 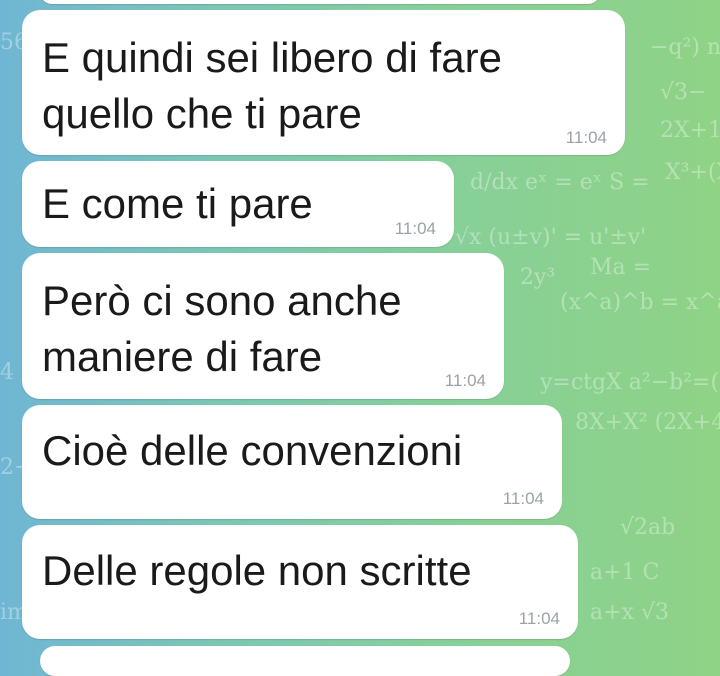 I want to click on message-bubble-previous, so click(x=320, y=2).